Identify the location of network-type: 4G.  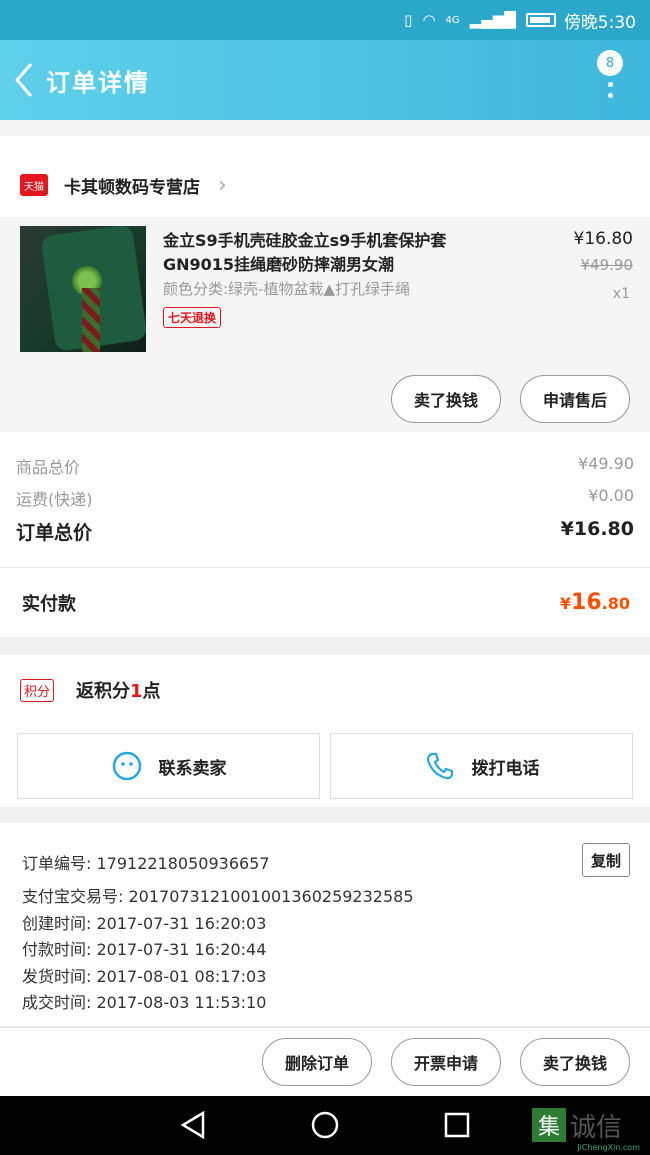
(452, 20).